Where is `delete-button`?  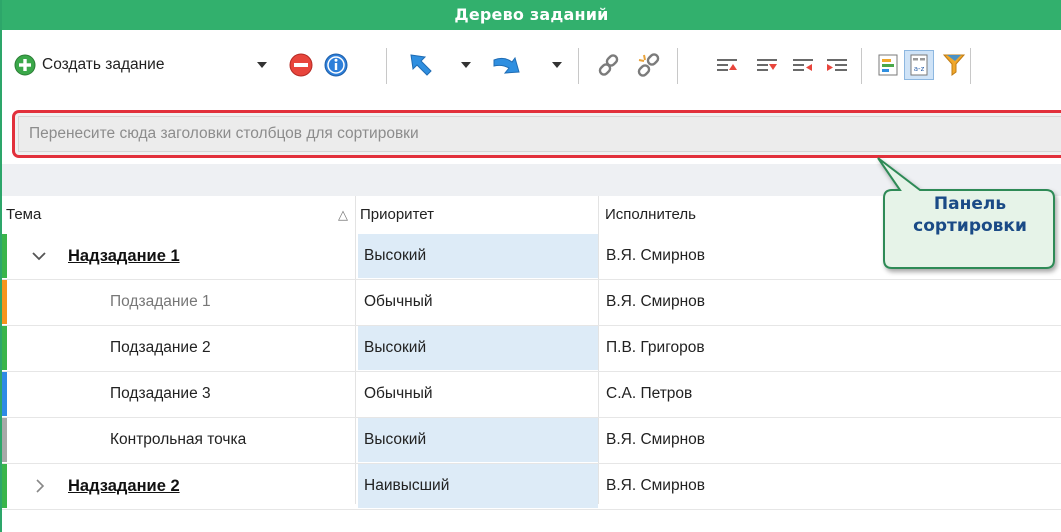
delete-button is located at coordinates (301, 65).